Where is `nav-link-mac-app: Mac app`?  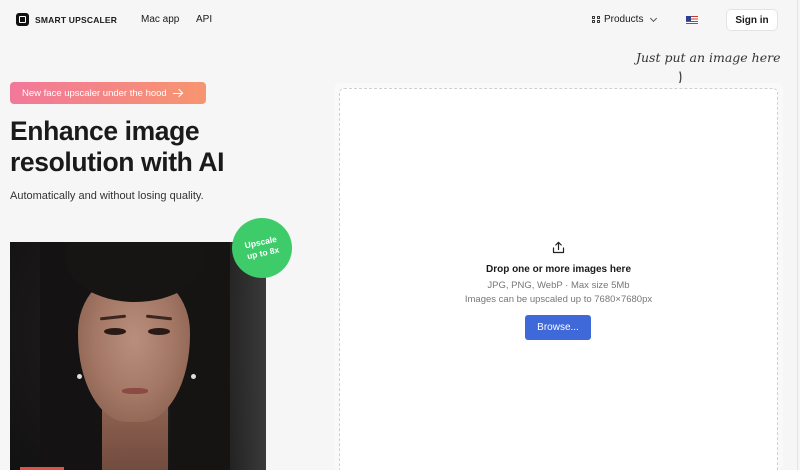 nav-link-mac-app: Mac app is located at coordinates (160, 19).